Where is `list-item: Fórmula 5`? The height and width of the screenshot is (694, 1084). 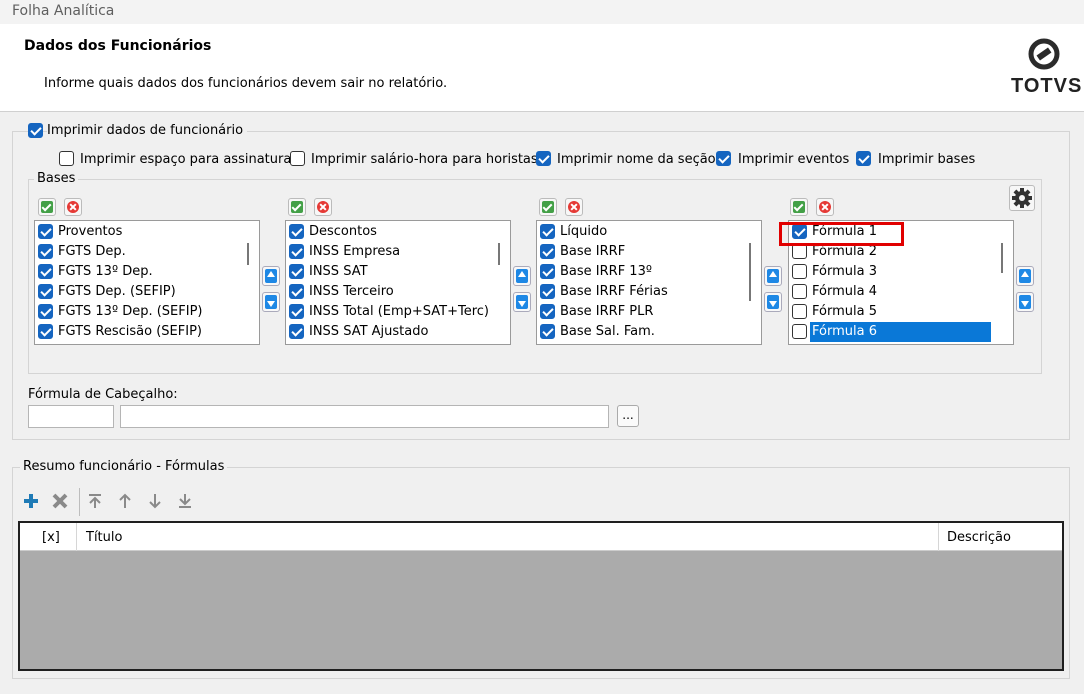
list-item: Fórmula 5 is located at coordinates (901, 312).